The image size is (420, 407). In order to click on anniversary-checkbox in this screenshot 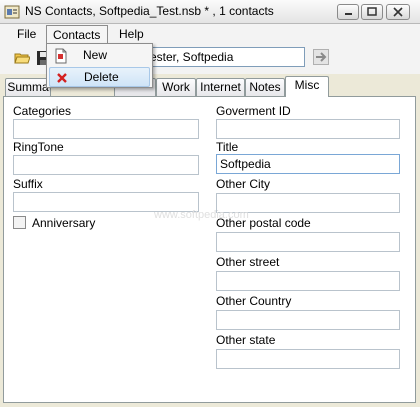, I will do `click(19, 222)`.